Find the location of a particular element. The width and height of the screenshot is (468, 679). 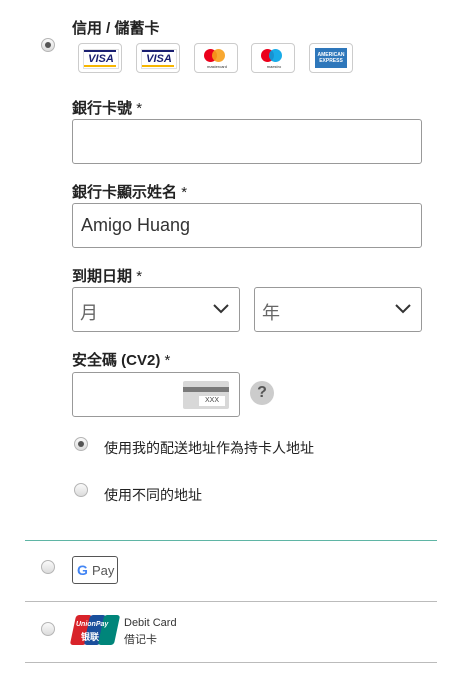

google-g-icon: G is located at coordinates (82, 570).